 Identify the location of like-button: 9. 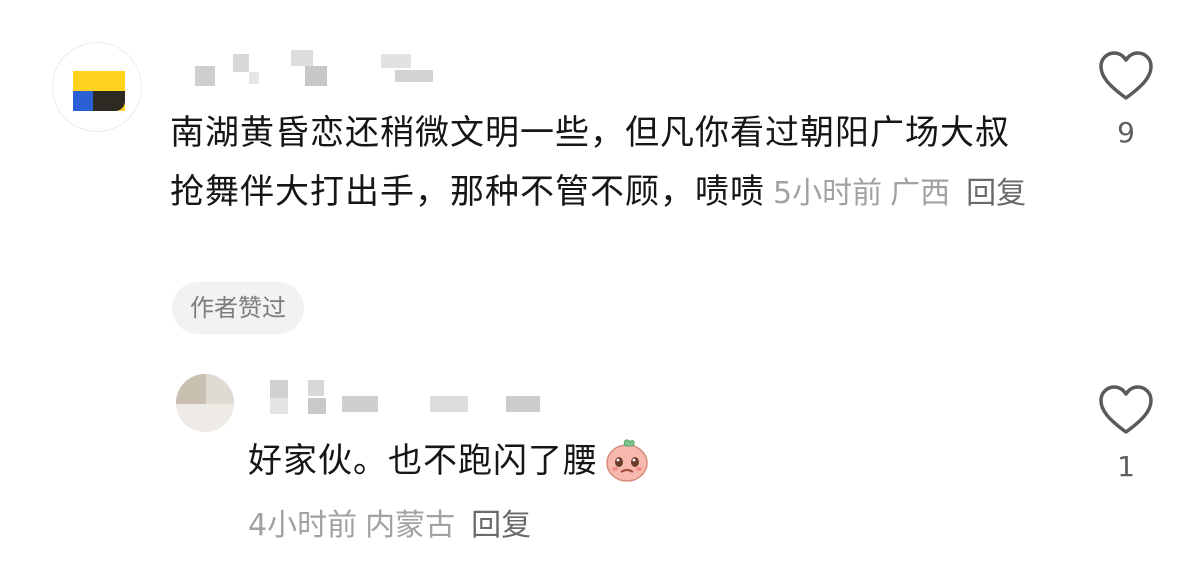
(1126, 102).